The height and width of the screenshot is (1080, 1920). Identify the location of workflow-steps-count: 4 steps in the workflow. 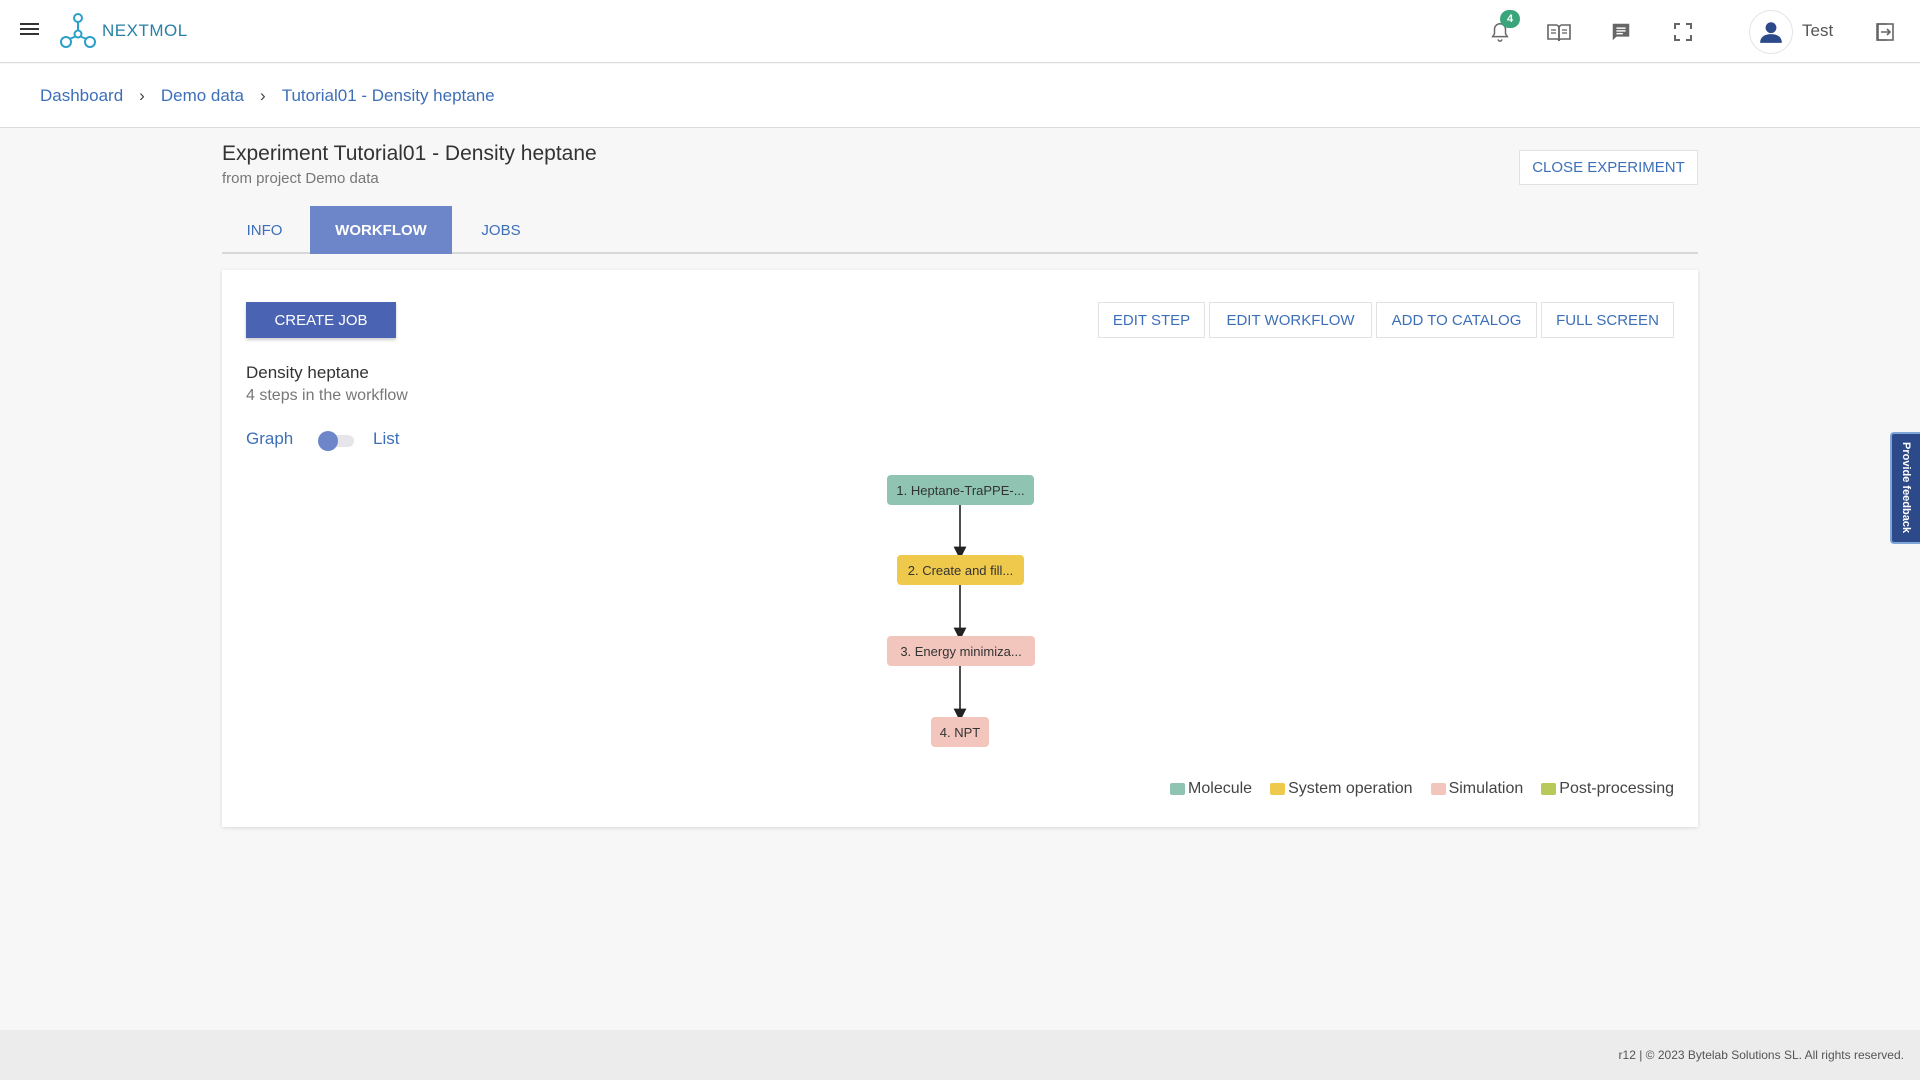
(327, 395).